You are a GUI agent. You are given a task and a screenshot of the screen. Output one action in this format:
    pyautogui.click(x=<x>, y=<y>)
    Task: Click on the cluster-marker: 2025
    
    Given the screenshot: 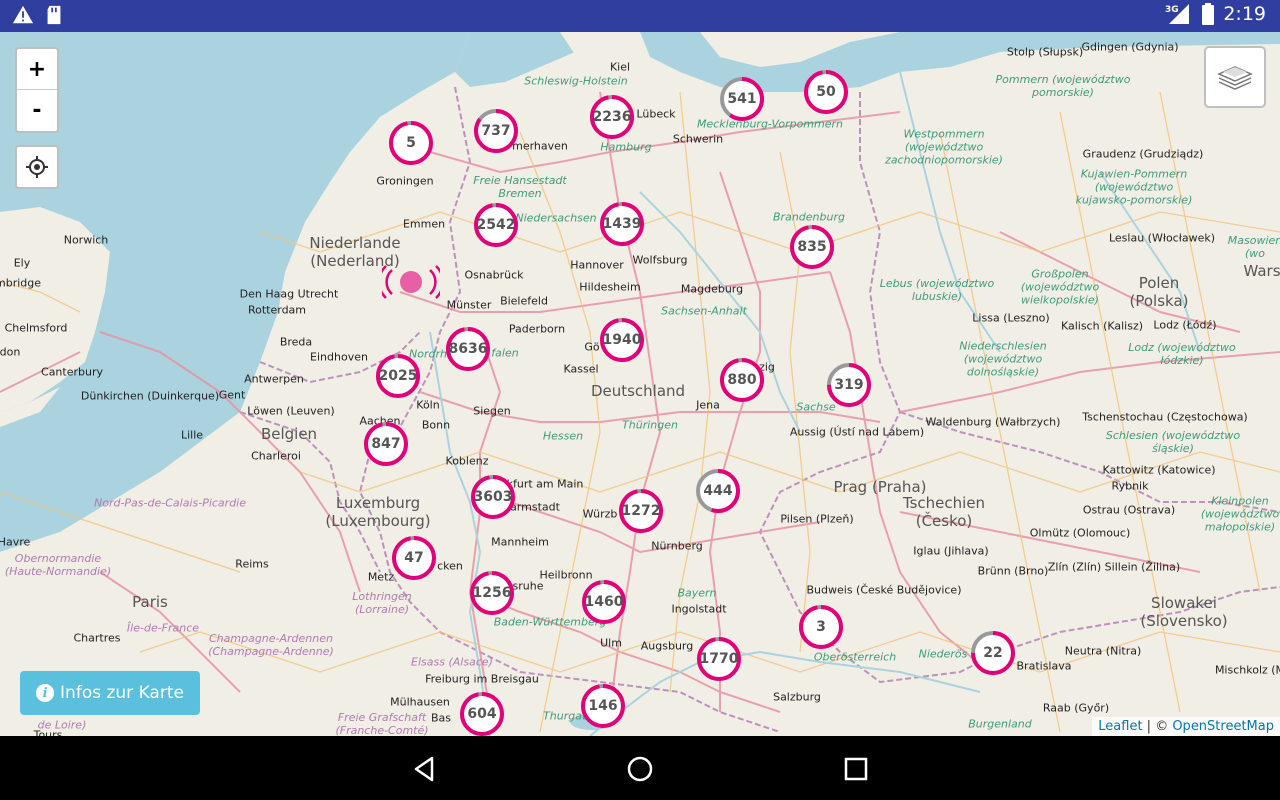 What is the action you would take?
    pyautogui.click(x=398, y=376)
    